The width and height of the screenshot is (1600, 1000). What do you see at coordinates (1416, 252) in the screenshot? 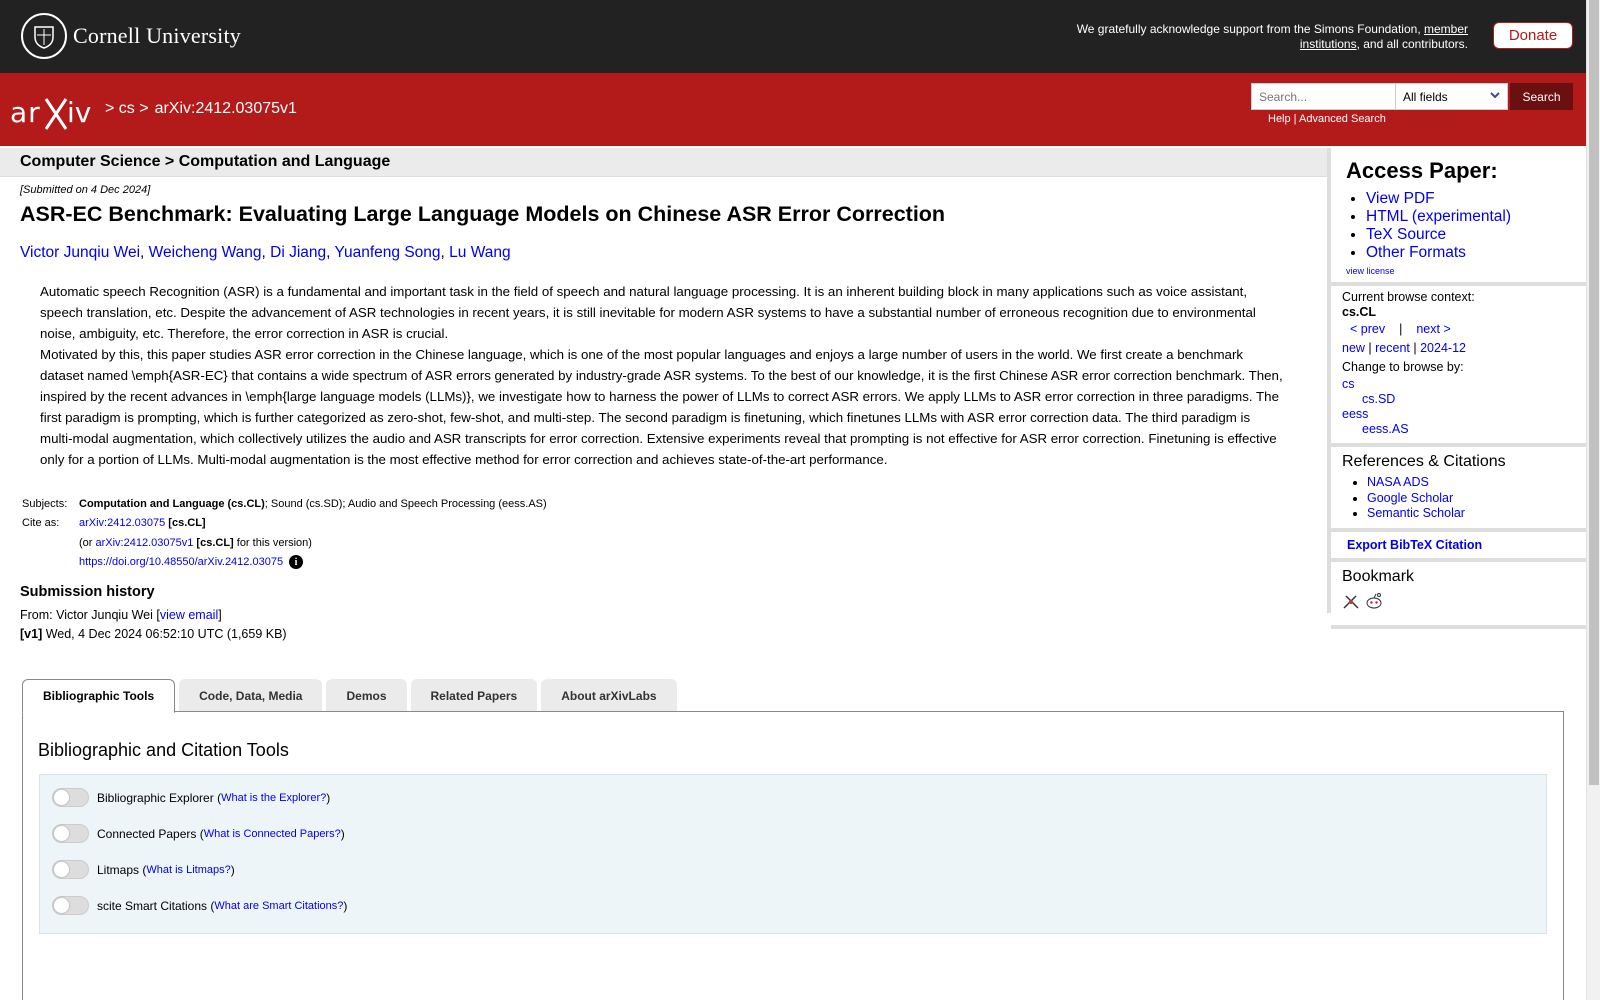
I see `other-formats-link: Other Formats` at bounding box center [1416, 252].